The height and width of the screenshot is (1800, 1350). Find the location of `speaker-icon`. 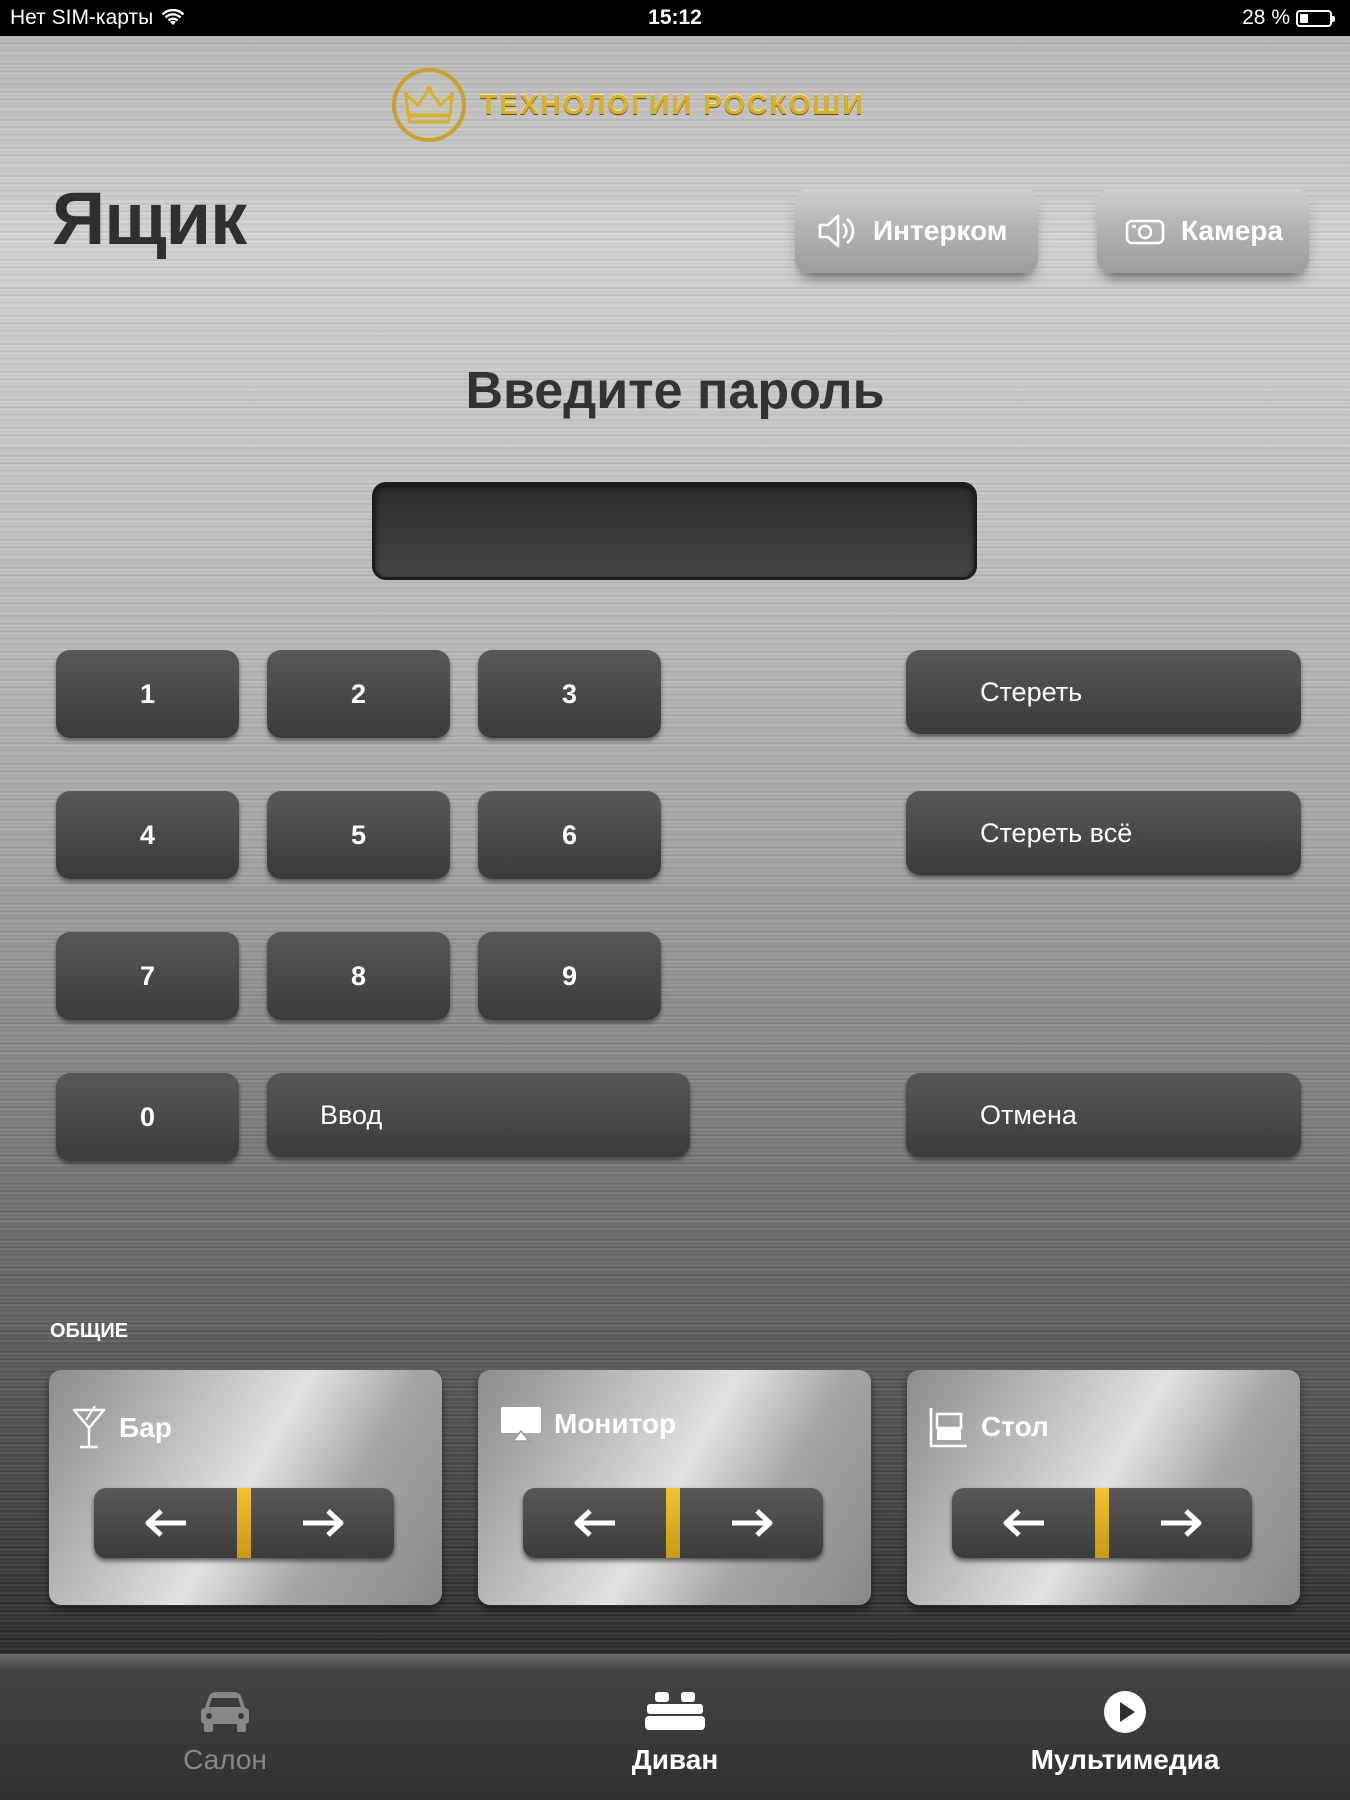

speaker-icon is located at coordinates (836, 231).